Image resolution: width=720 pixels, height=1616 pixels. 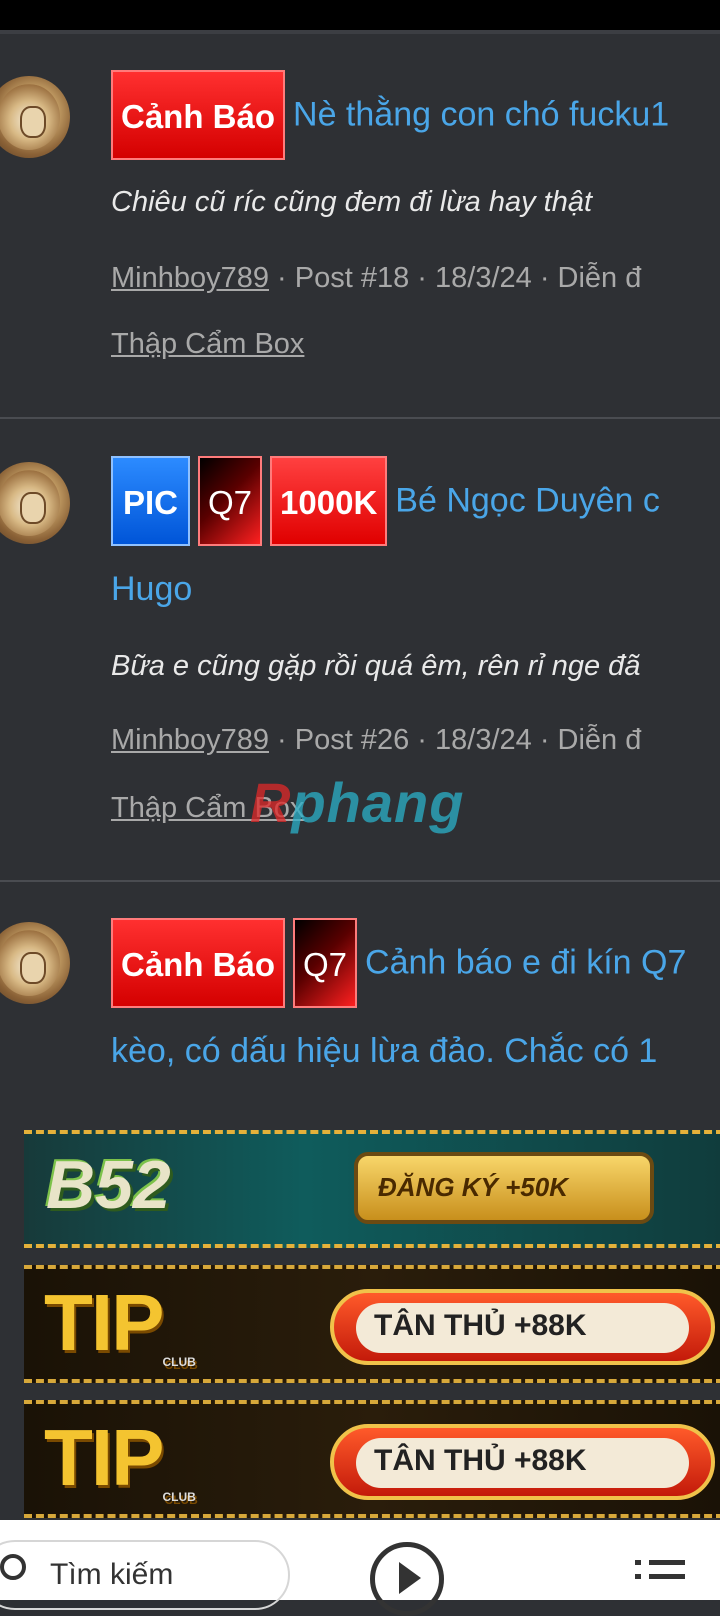 I want to click on search-placeholder: Tìm kiếm, so click(x=111, y=1575).